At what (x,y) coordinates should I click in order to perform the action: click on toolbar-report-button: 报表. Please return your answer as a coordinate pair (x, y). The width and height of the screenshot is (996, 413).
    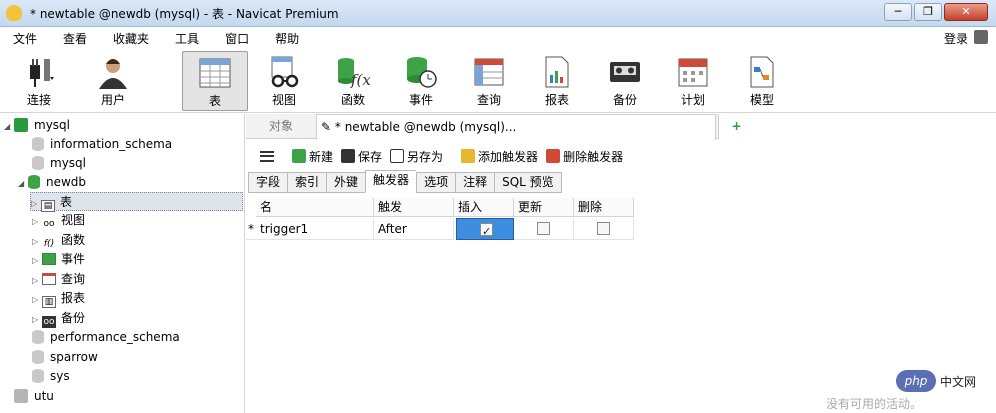
    Looking at the image, I should click on (557, 81).